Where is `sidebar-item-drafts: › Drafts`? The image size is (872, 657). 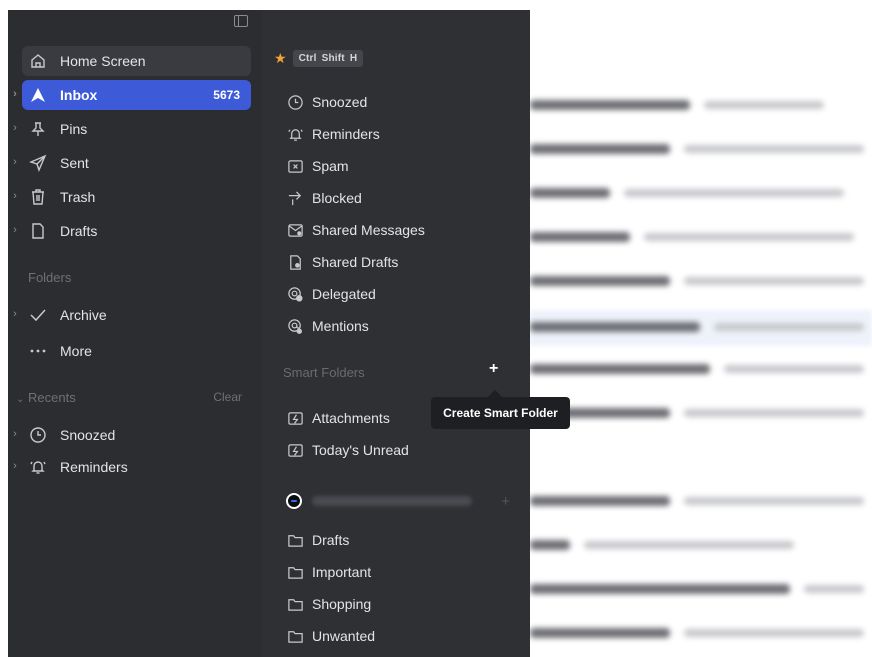 sidebar-item-drafts: › Drafts is located at coordinates (132, 231).